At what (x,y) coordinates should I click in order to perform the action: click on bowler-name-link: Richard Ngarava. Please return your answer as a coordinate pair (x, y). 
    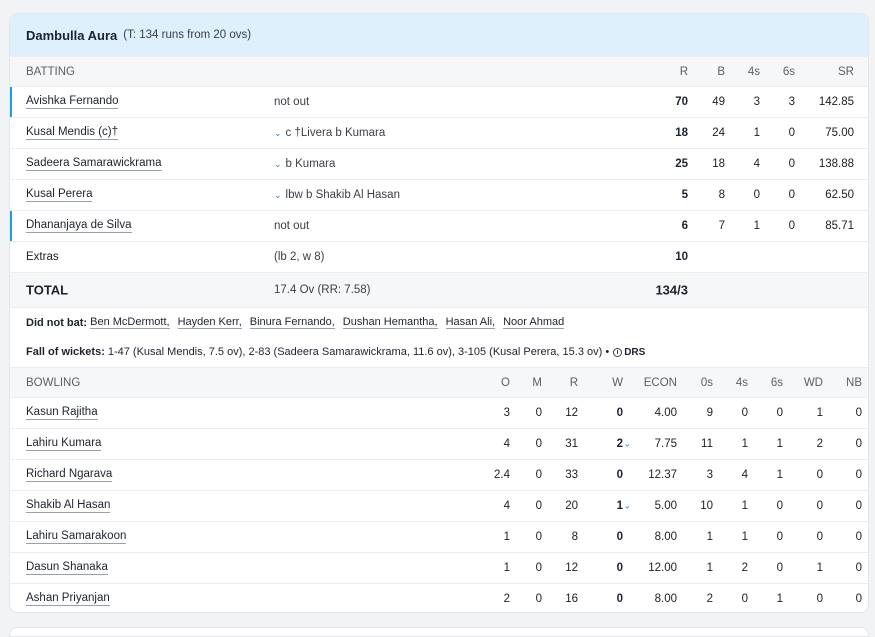
    Looking at the image, I should click on (69, 475).